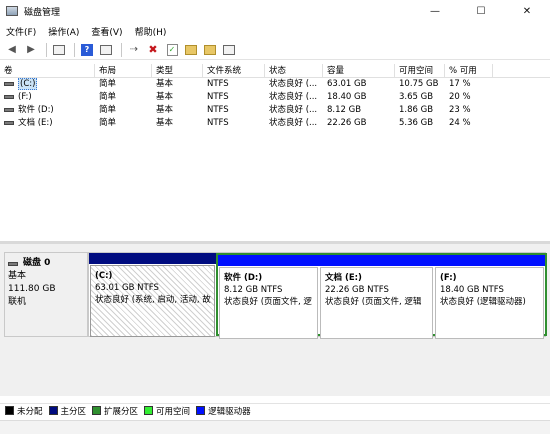 Image resolution: width=550 pixels, height=434 pixels. I want to click on col-volume: 卷, so click(47, 70).